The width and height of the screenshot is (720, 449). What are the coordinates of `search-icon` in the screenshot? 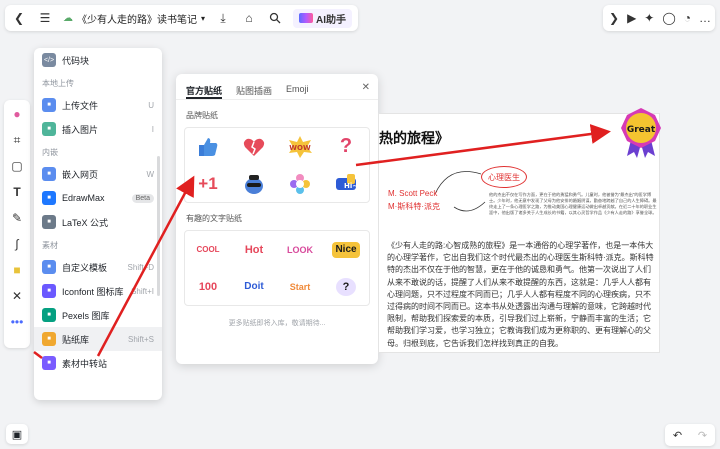 It's located at (275, 18).